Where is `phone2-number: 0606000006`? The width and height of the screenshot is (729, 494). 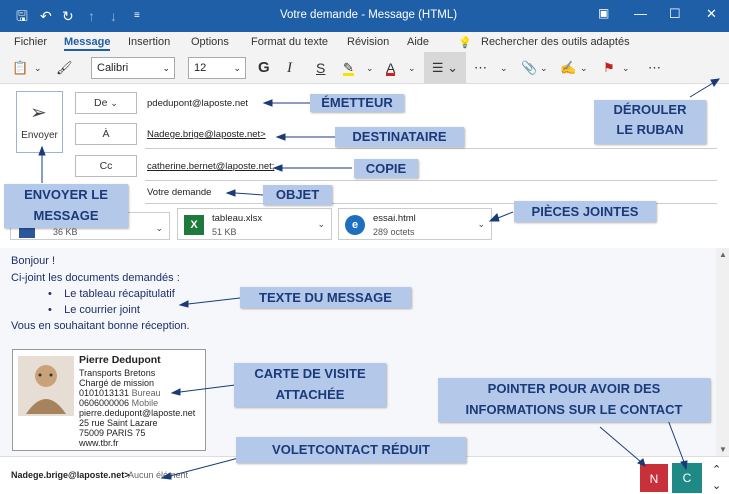 phone2-number: 0606000006 is located at coordinates (104, 403).